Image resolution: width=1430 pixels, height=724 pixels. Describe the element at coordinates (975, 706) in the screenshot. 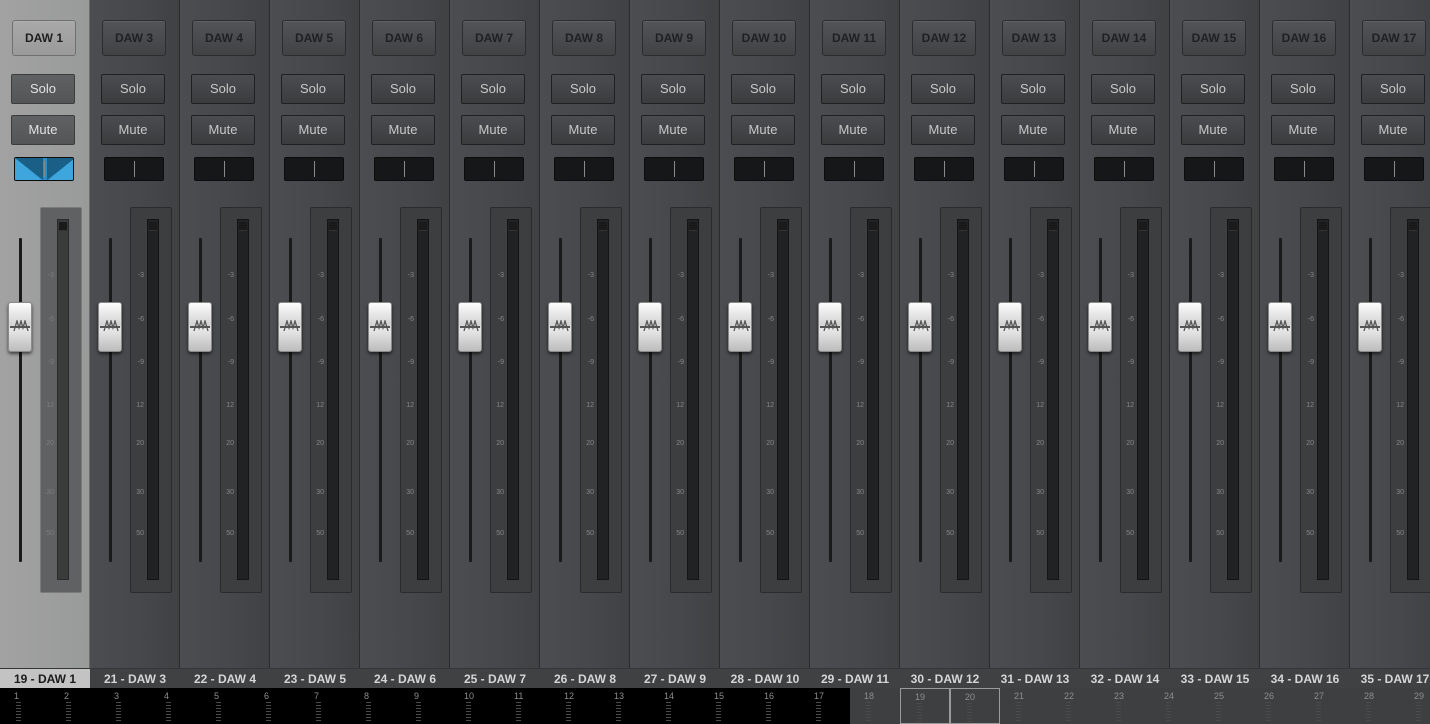

I see `overview-channel-cell: 20` at that location.